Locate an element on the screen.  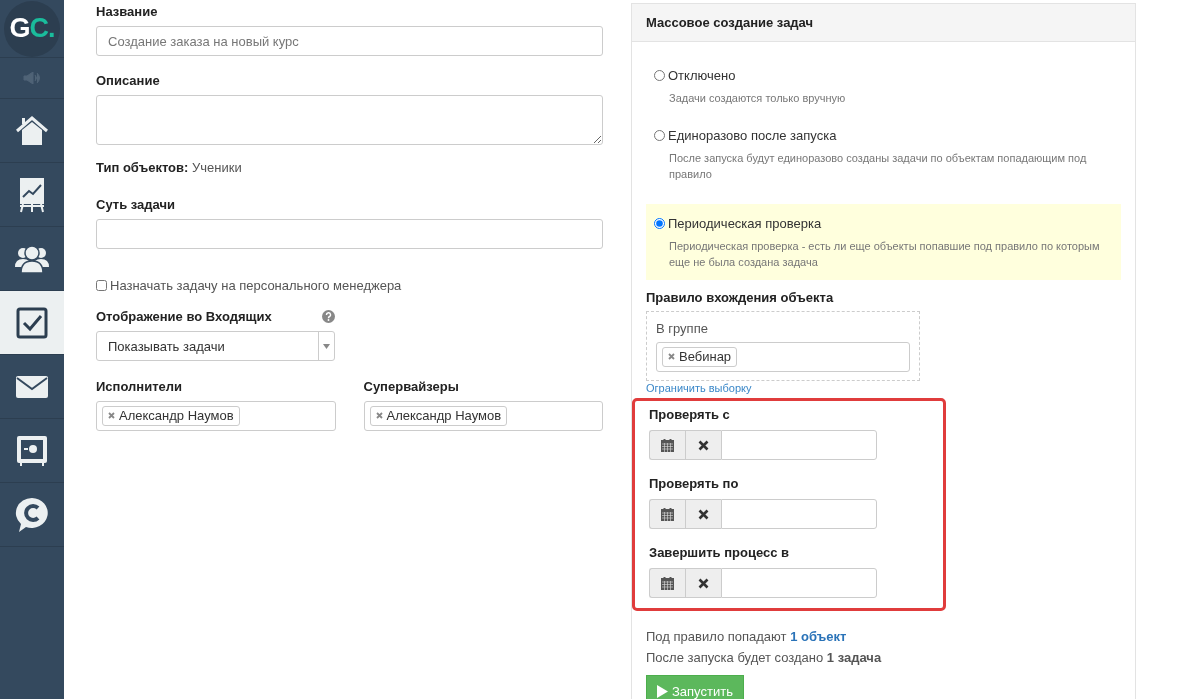
safe-icon is located at coordinates (32, 450).